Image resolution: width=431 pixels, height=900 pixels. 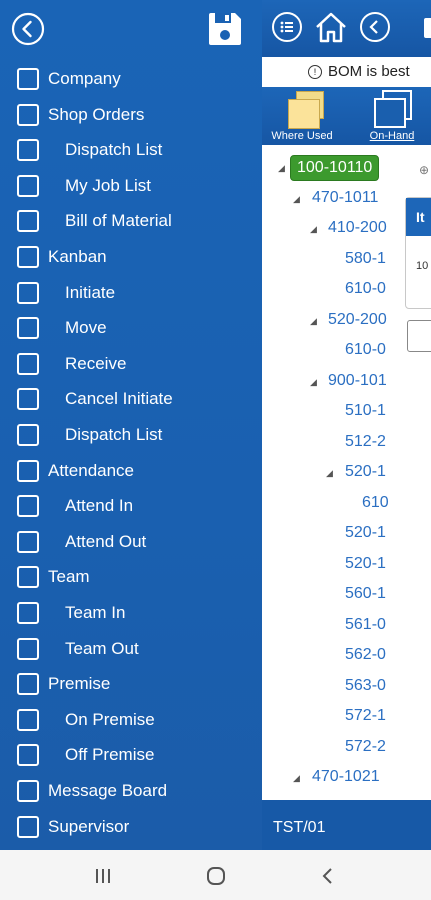 What do you see at coordinates (365, 259) in the screenshot?
I see `tree-node: 580-1` at bounding box center [365, 259].